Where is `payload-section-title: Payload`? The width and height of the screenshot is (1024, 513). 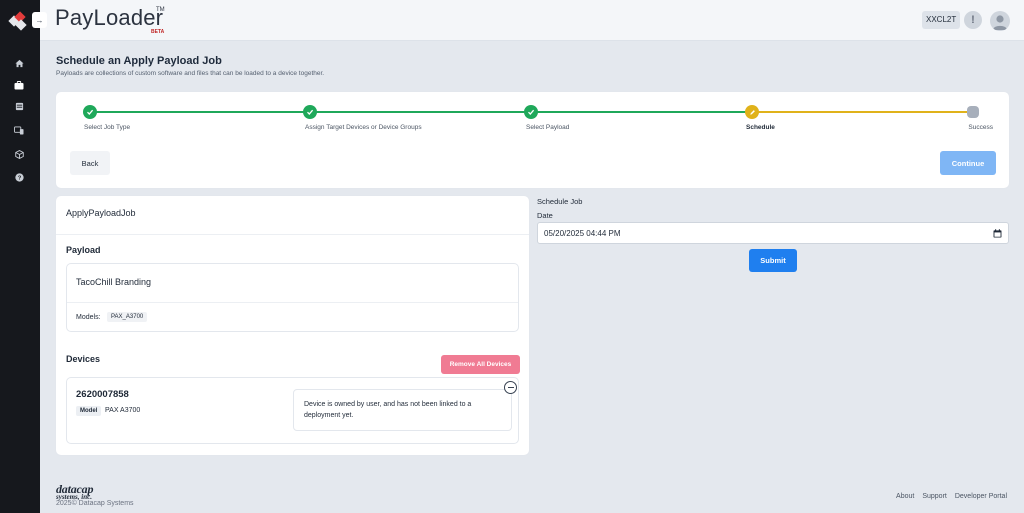 payload-section-title: Payload is located at coordinates (83, 250).